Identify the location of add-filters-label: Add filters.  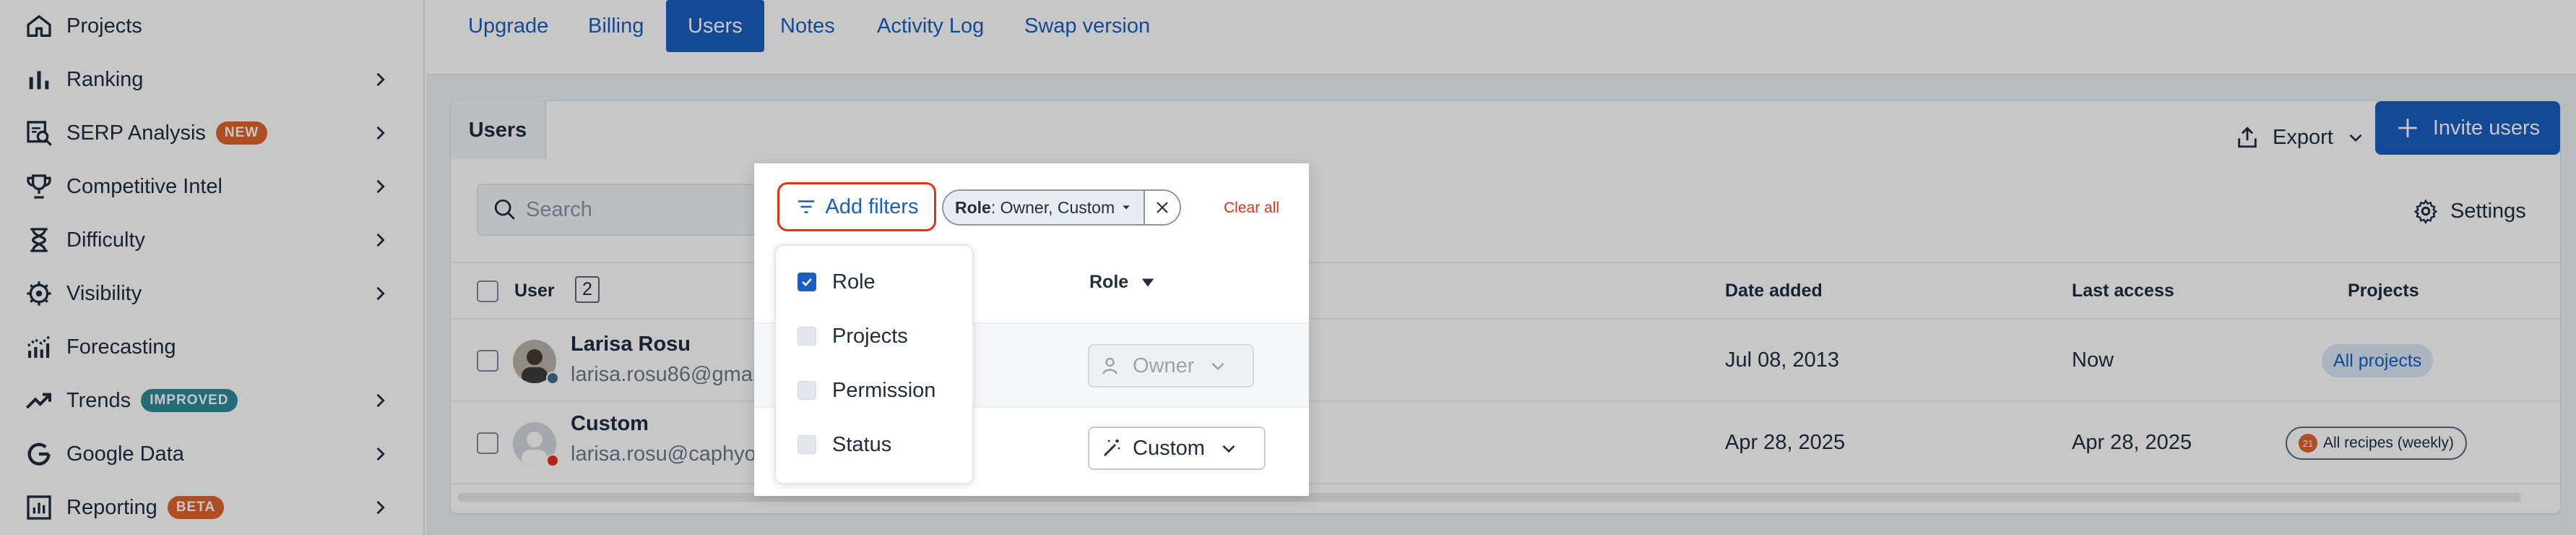
(872, 206).